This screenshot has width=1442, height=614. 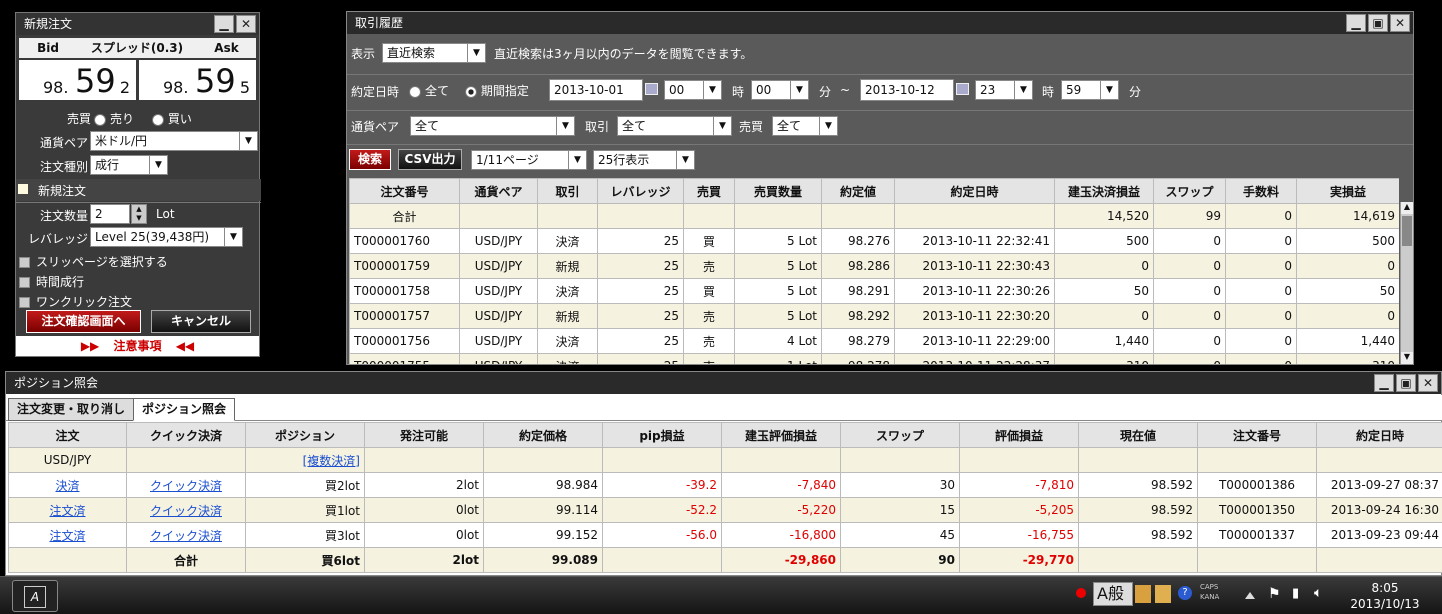 What do you see at coordinates (157, 119) in the screenshot?
I see `buy-radio` at bounding box center [157, 119].